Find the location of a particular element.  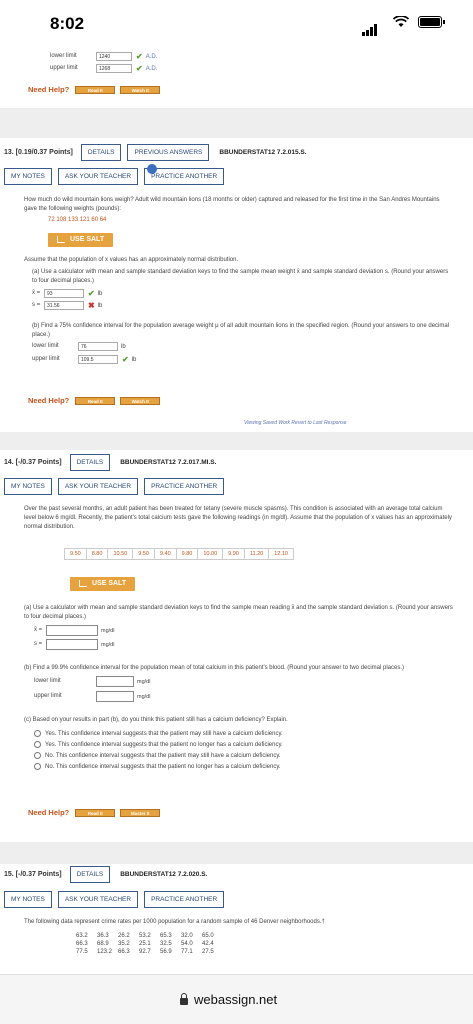

data-cell: 63.2 is located at coordinates (82, 936).